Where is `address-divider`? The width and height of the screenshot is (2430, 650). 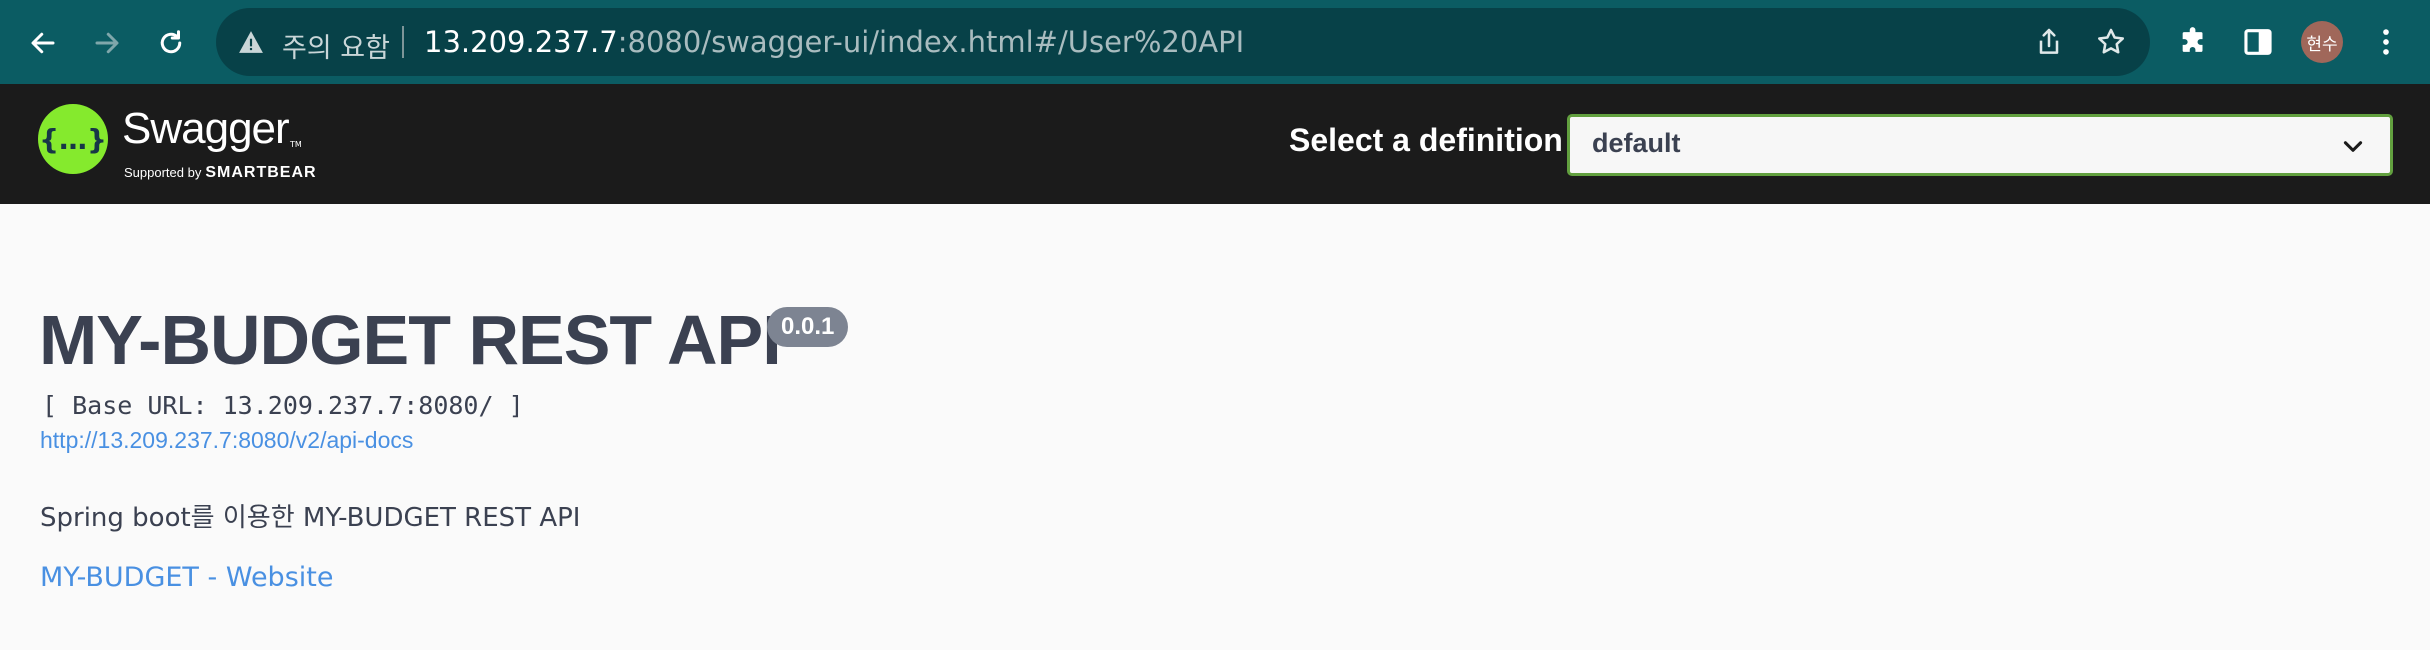
address-divider is located at coordinates (403, 42).